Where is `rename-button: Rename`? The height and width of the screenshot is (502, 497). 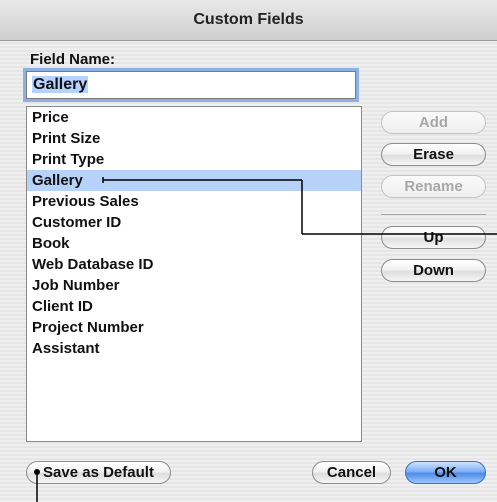 rename-button: Rename is located at coordinates (433, 186).